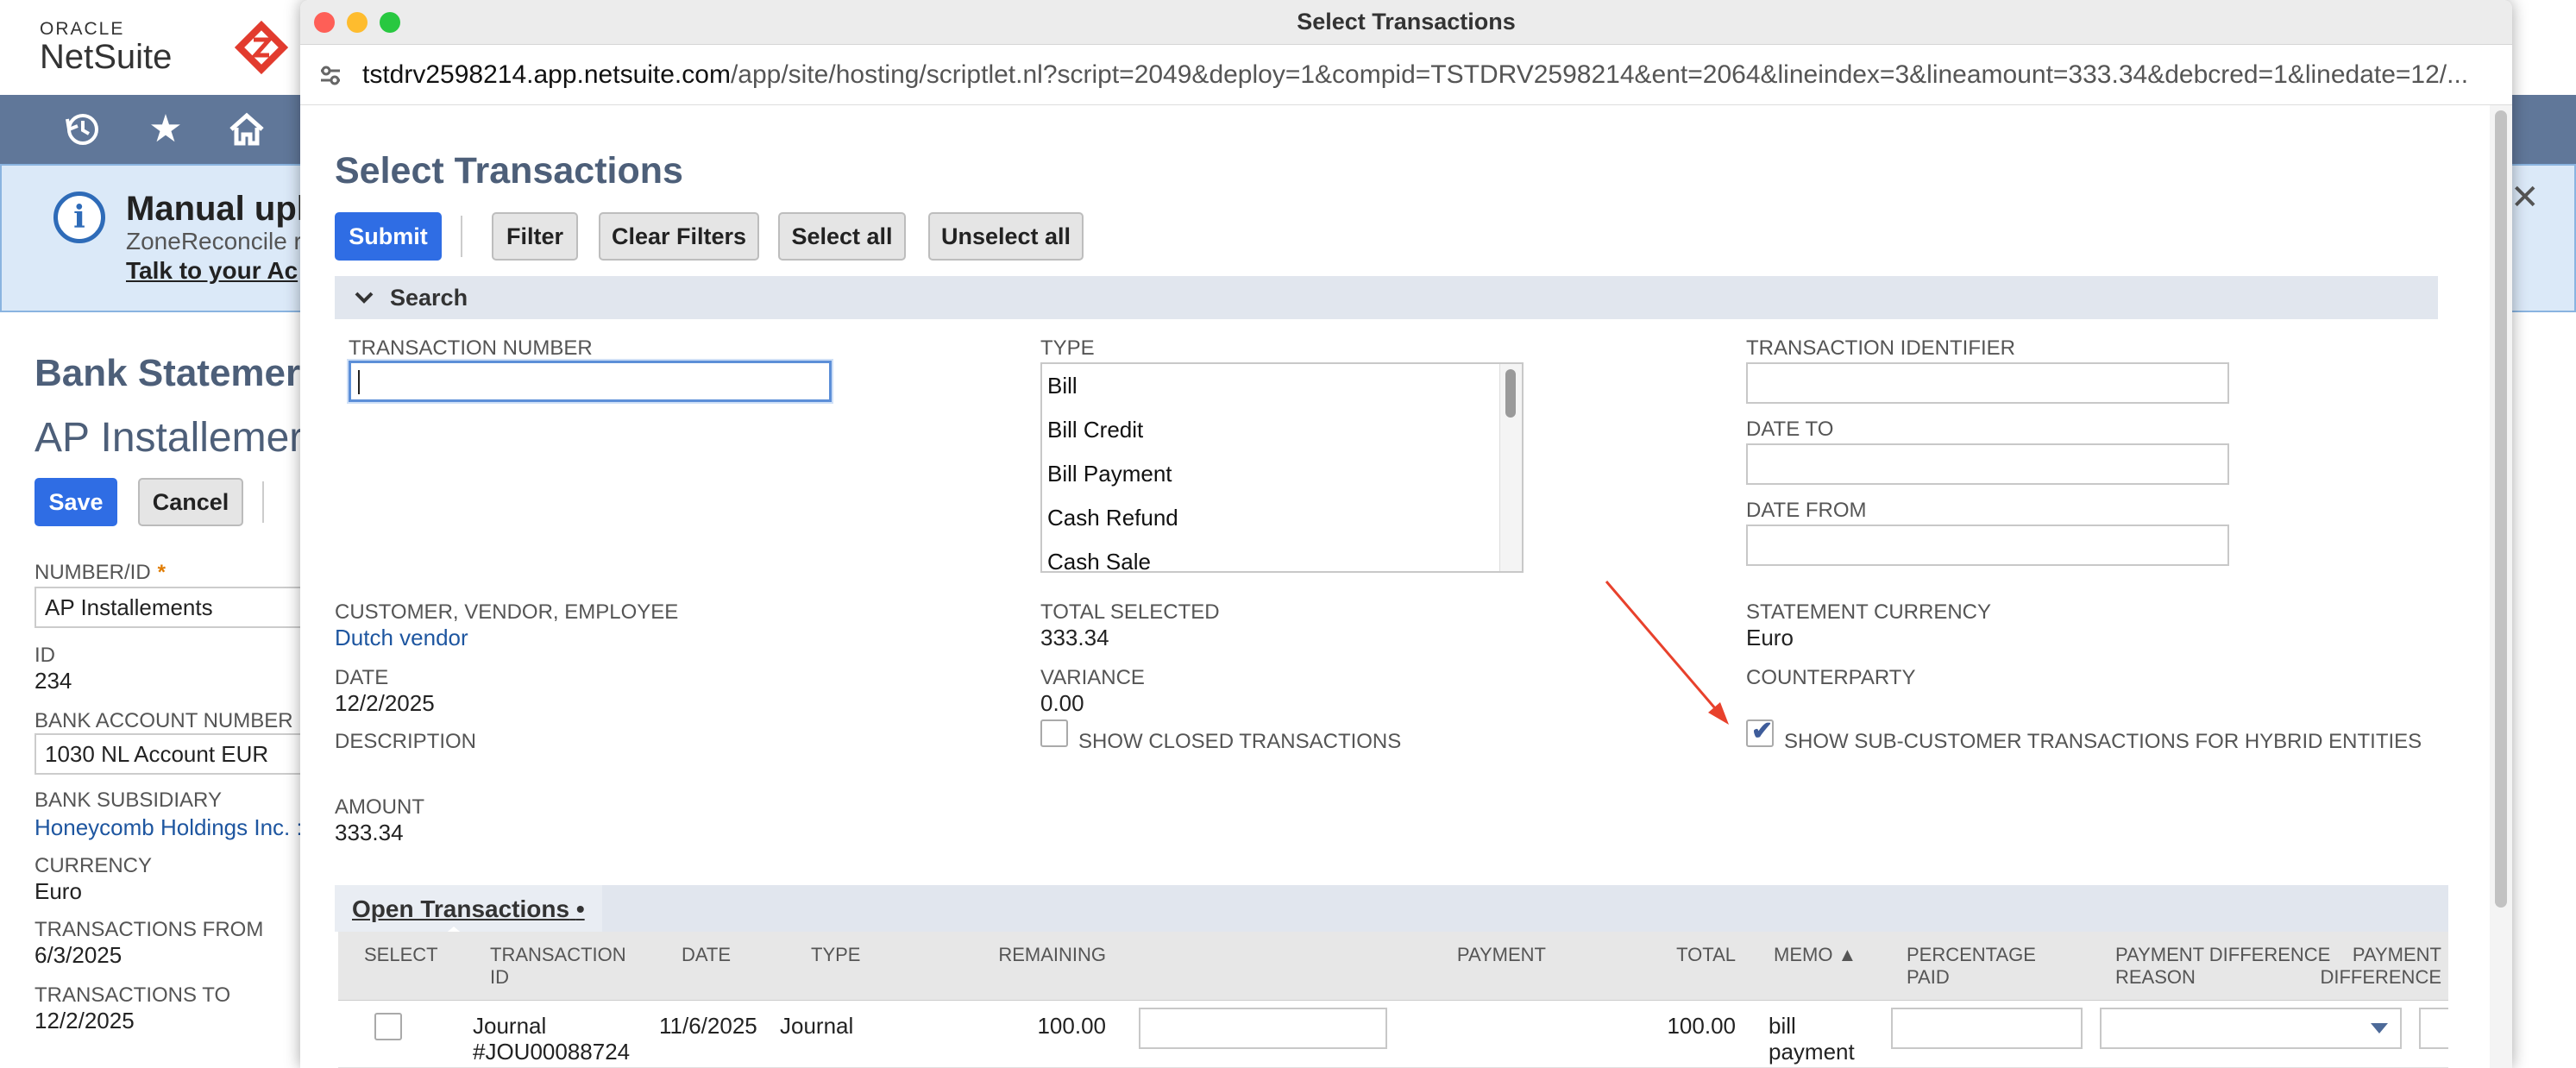 The width and height of the screenshot is (2576, 1068). What do you see at coordinates (83, 129) in the screenshot?
I see `recent-icon` at bounding box center [83, 129].